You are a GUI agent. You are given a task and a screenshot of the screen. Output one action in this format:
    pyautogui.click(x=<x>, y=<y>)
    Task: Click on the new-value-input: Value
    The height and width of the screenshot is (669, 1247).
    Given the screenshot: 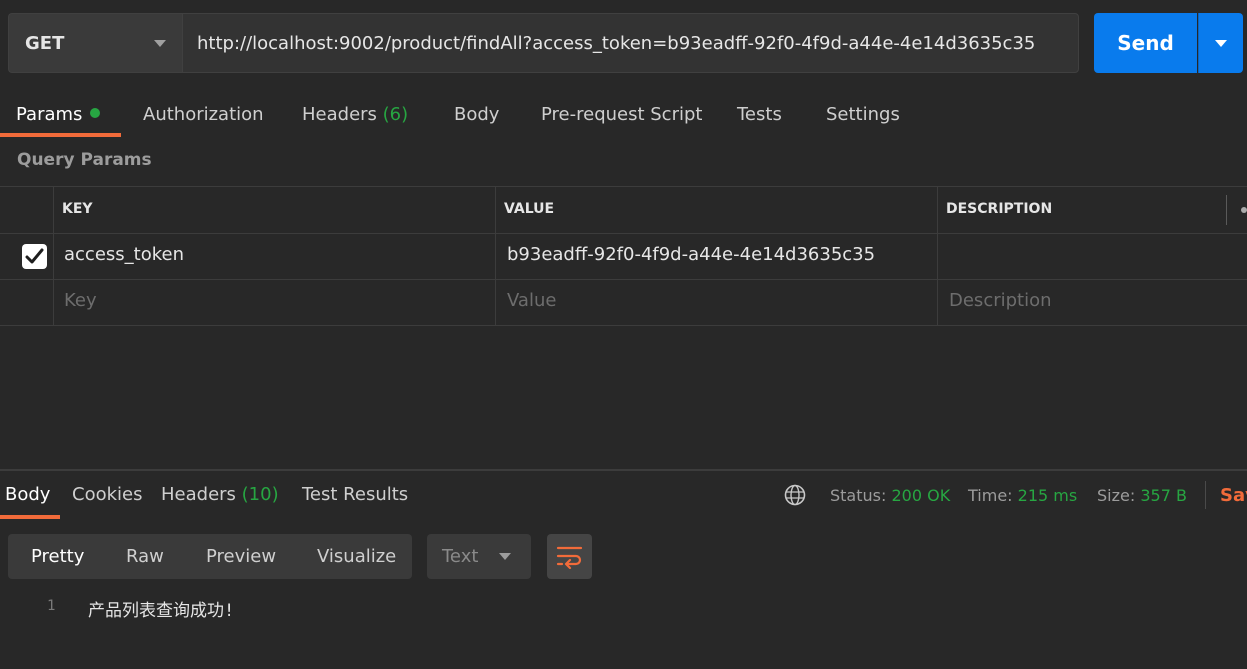 What is the action you would take?
    pyautogui.click(x=531, y=300)
    